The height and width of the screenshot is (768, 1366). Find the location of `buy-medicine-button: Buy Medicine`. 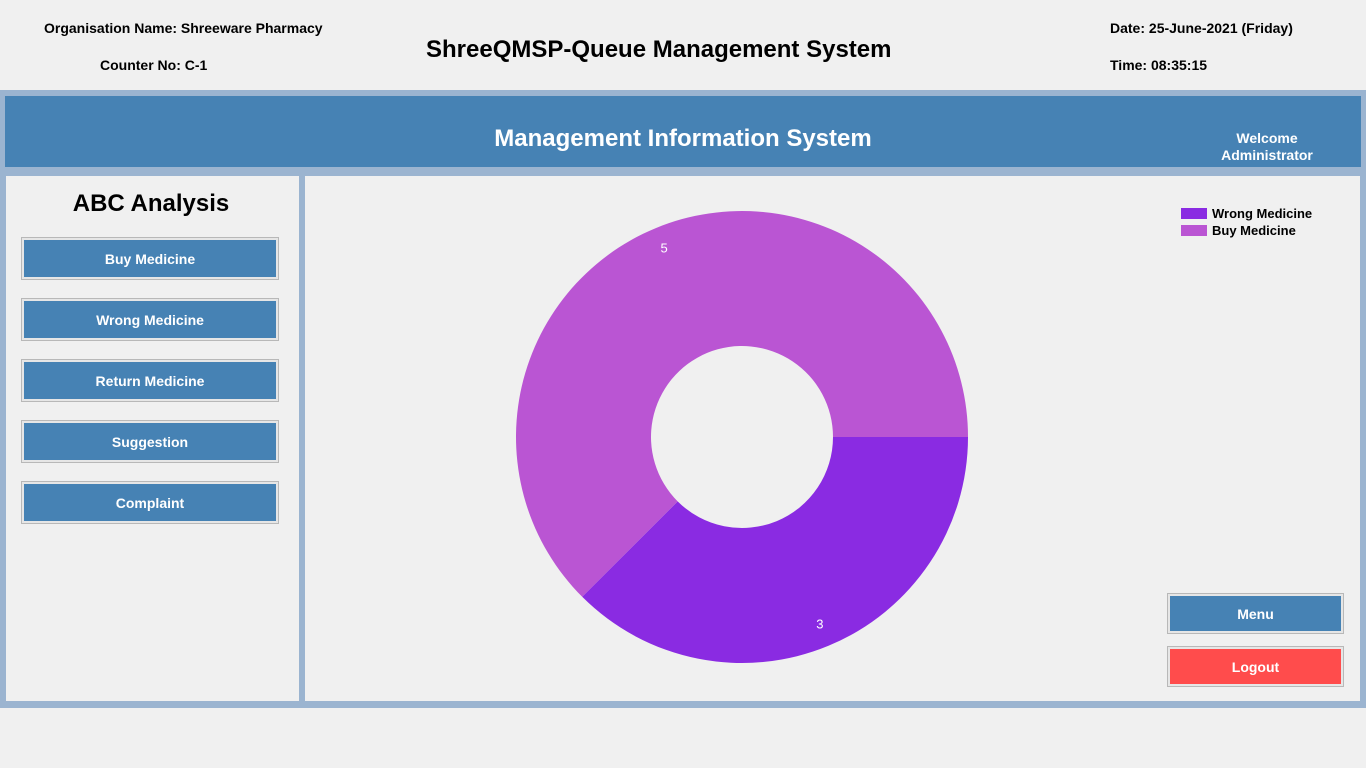

buy-medicine-button: Buy Medicine is located at coordinates (150, 258).